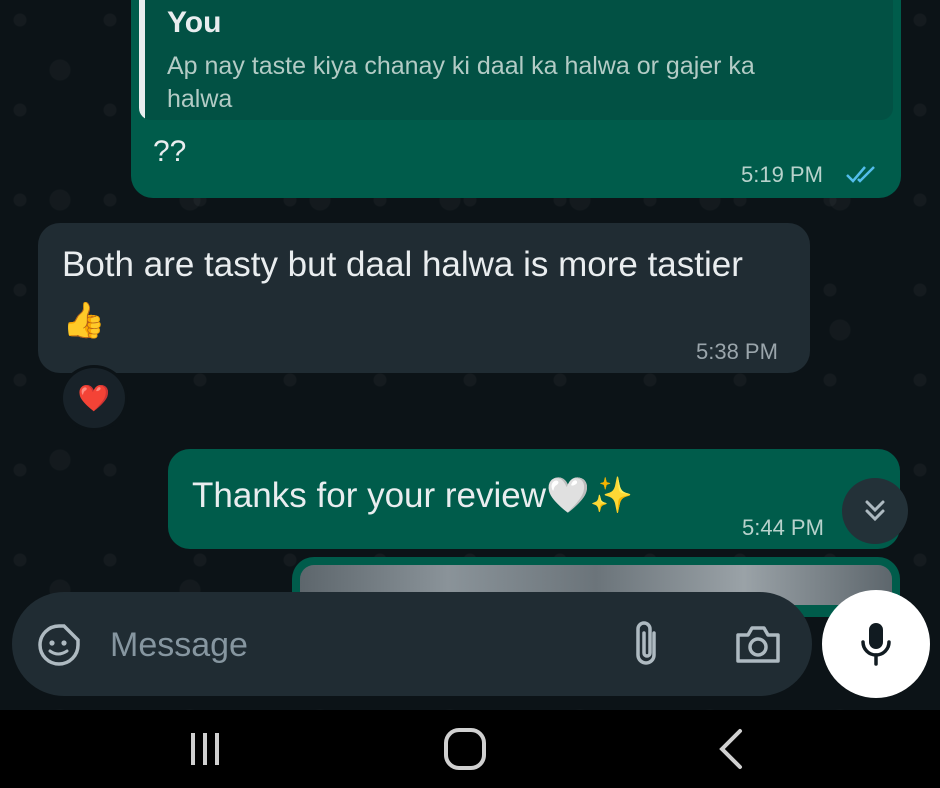  Describe the element at coordinates (860, 174) in the screenshot. I see `read-ticks-icon` at that location.